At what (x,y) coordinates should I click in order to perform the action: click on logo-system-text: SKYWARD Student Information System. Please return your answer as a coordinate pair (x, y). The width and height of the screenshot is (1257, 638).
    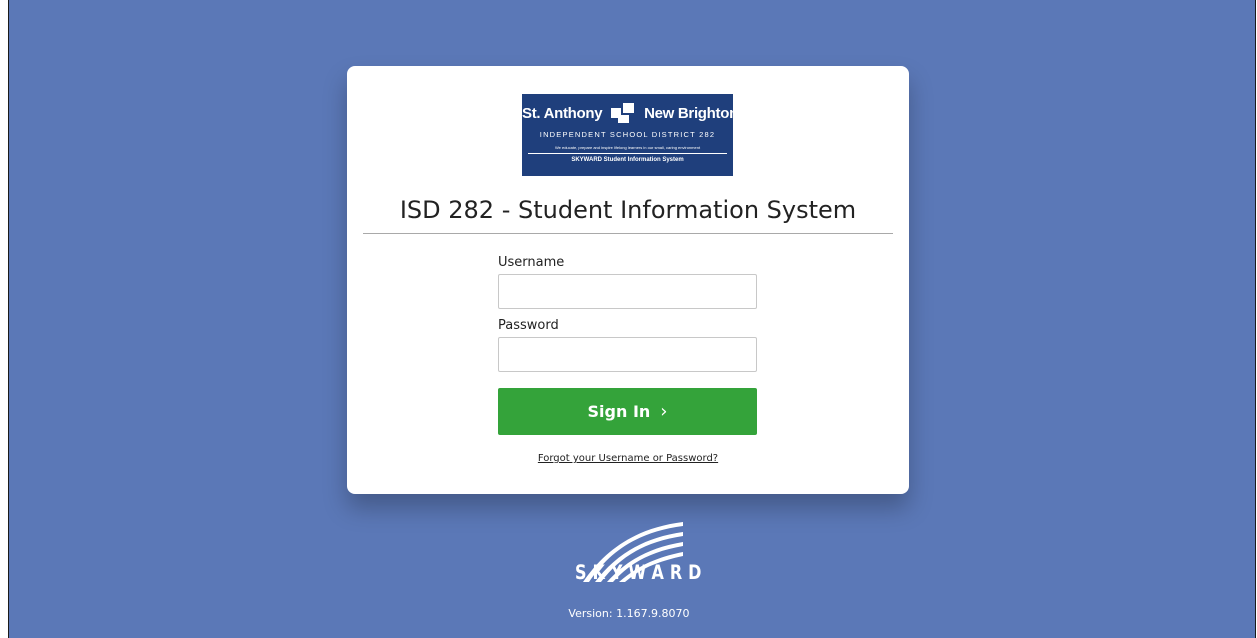
    Looking at the image, I should click on (627, 160).